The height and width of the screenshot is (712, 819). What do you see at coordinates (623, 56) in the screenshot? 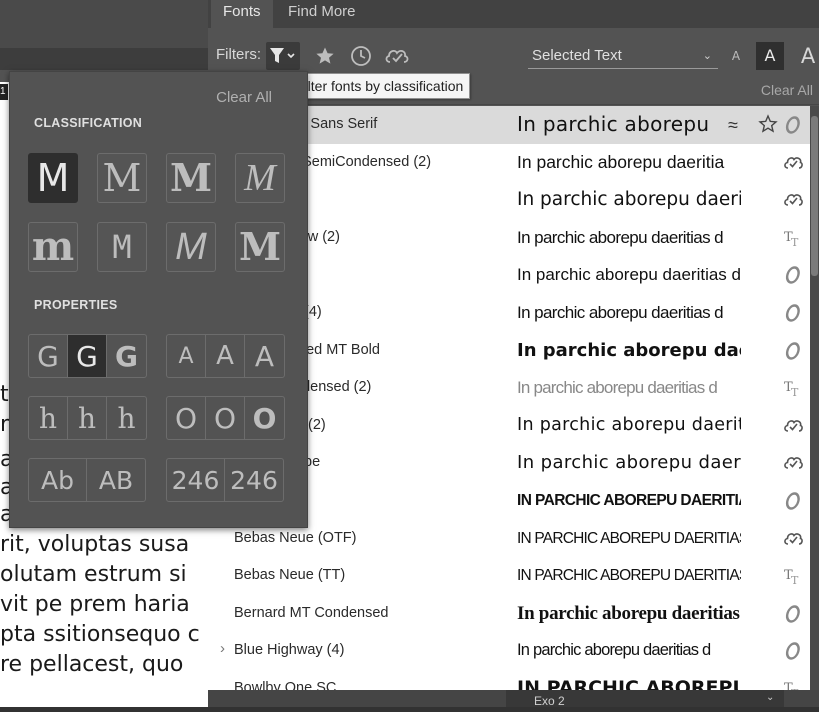
I see `sample-text-select: Selected Text ⌄` at bounding box center [623, 56].